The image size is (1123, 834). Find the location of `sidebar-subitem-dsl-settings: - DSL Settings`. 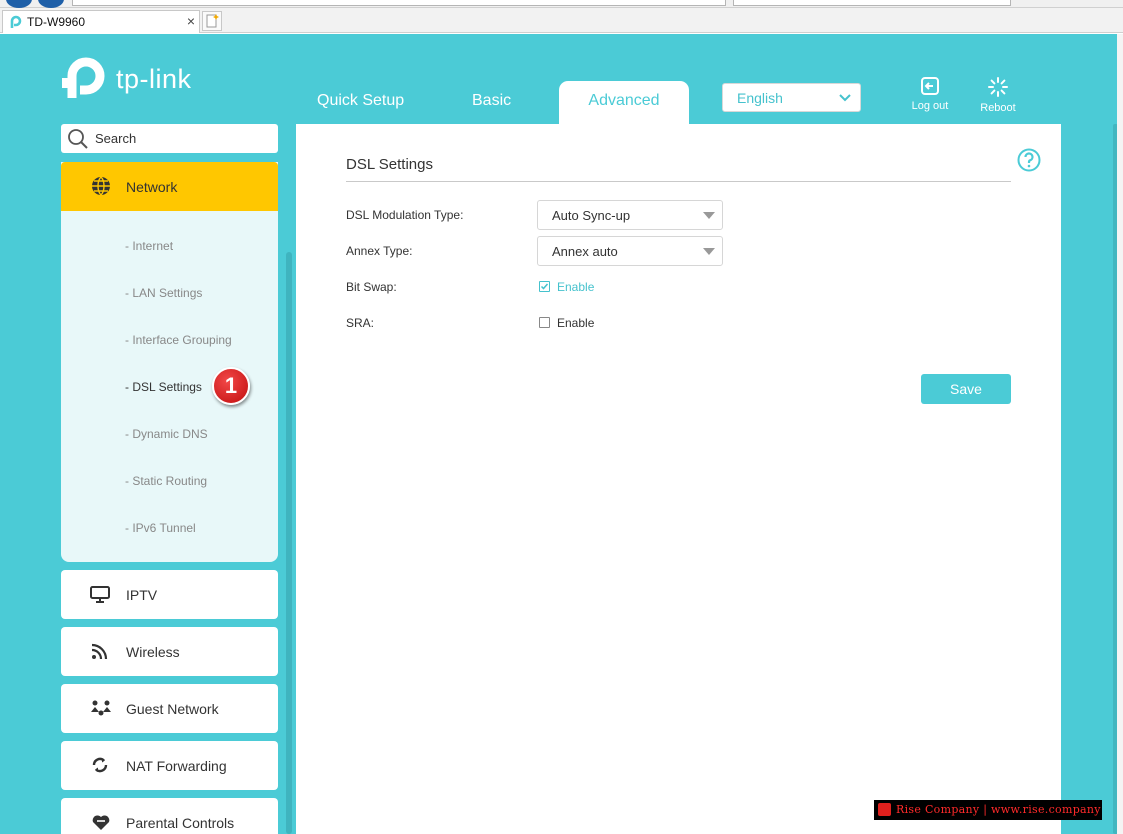

sidebar-subitem-dsl-settings: - DSL Settings is located at coordinates (163, 387).